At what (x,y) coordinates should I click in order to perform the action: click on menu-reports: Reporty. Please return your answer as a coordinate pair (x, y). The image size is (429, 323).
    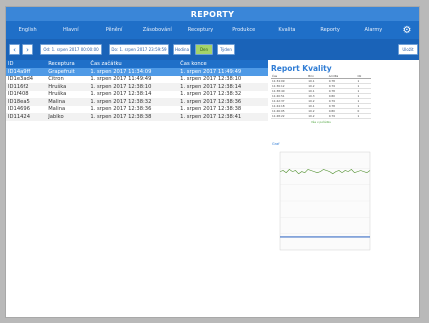
    Looking at the image, I should click on (330, 30).